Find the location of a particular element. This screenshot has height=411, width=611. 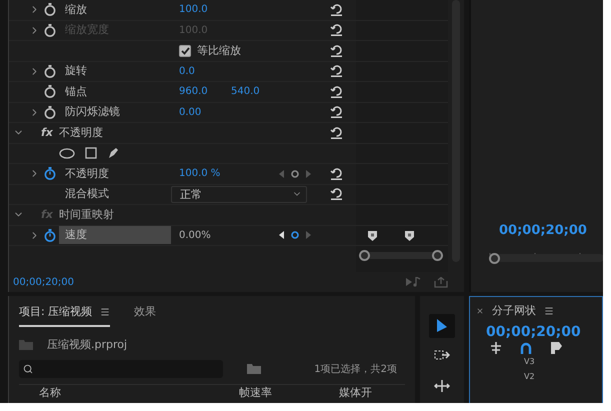

track-label: V2 is located at coordinates (560, 376).